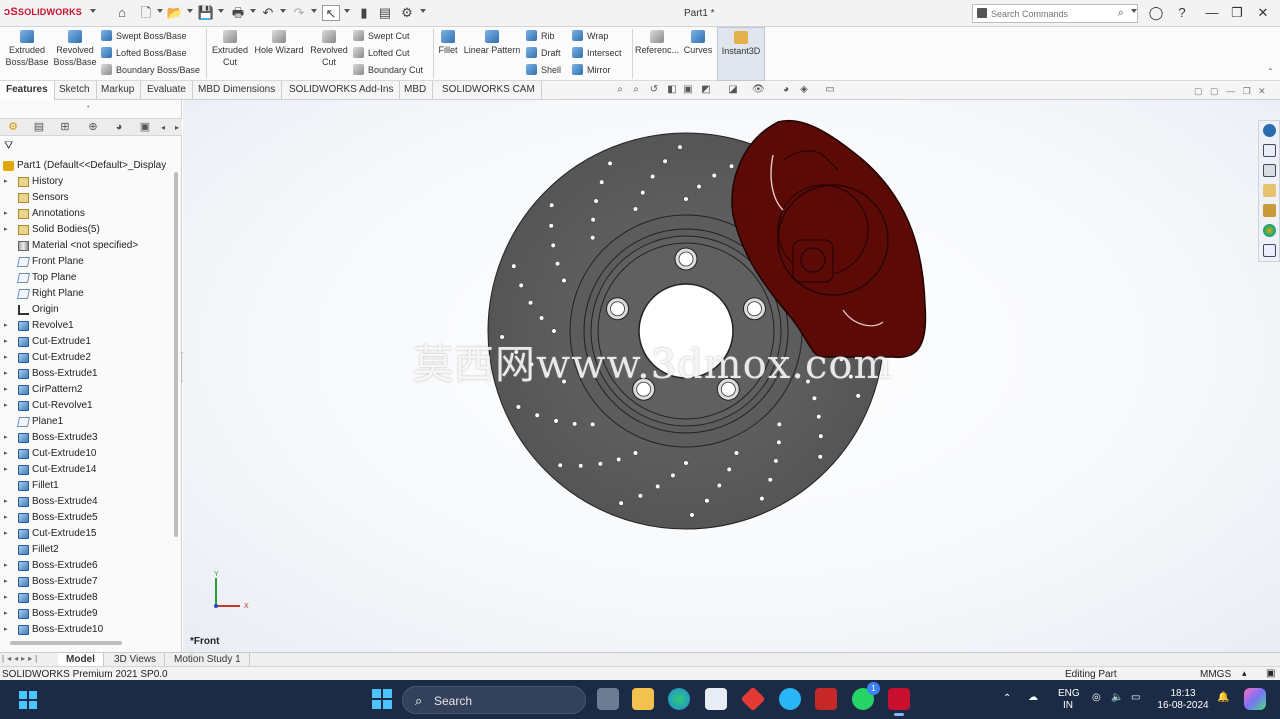 The image size is (1280, 719). I want to click on select-icon: ↖, so click(331, 13).